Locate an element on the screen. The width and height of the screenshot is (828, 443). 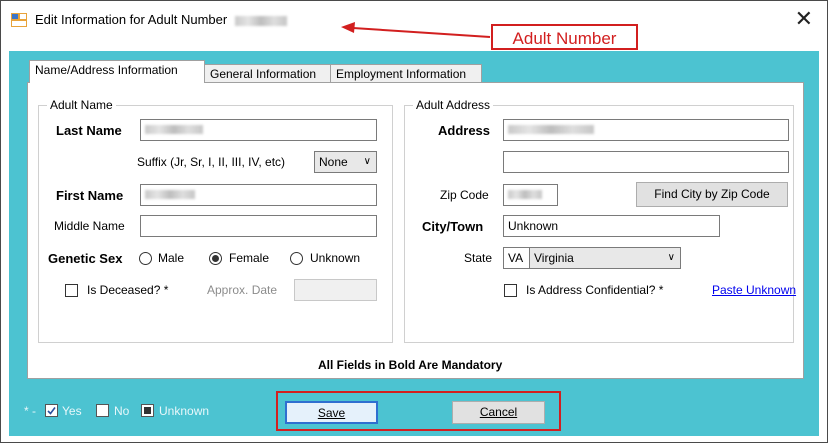
adult-name-legend: Adult Name is located at coordinates (81, 105).